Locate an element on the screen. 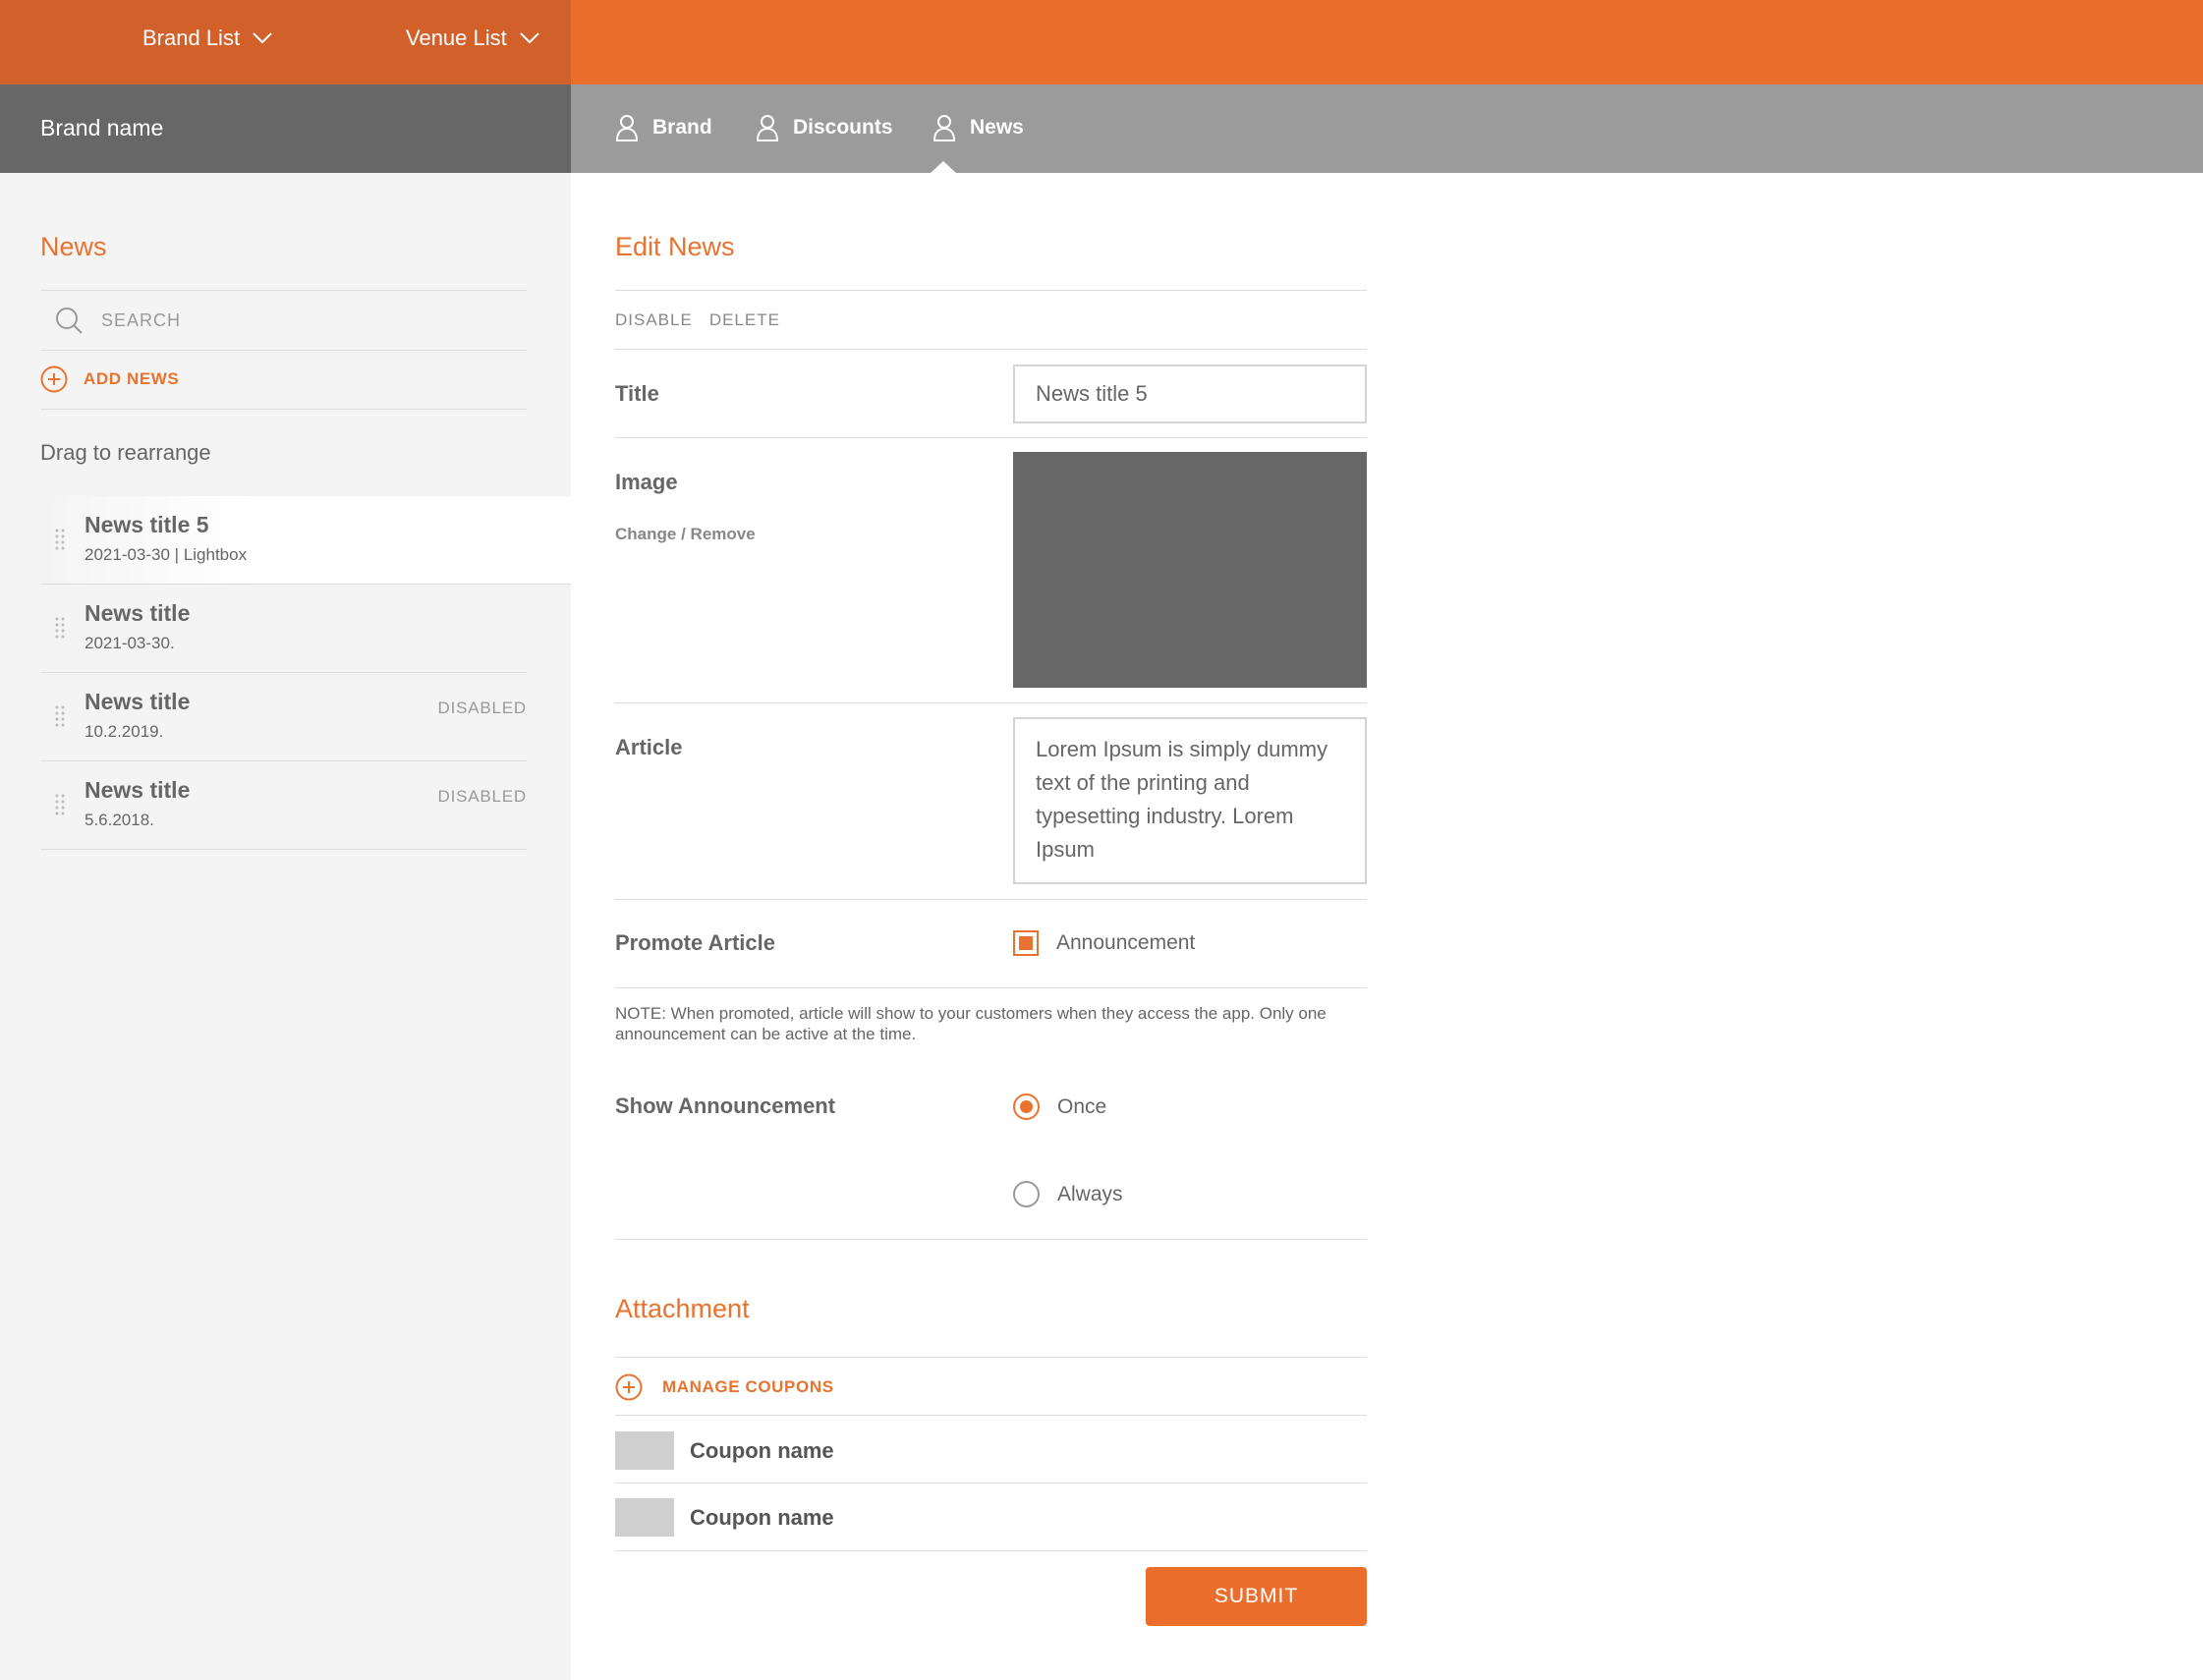  tab-discounts: Discounts is located at coordinates (824, 127).